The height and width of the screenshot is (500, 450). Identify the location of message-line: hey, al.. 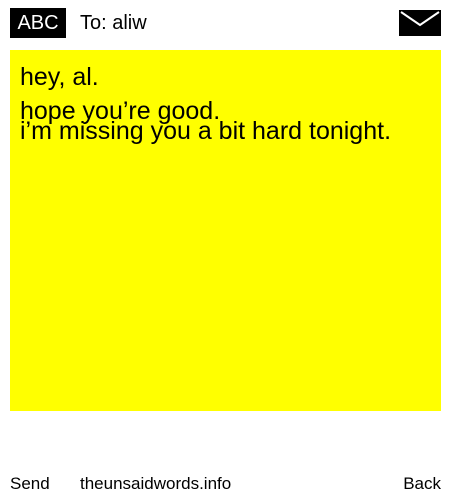
(59, 77).